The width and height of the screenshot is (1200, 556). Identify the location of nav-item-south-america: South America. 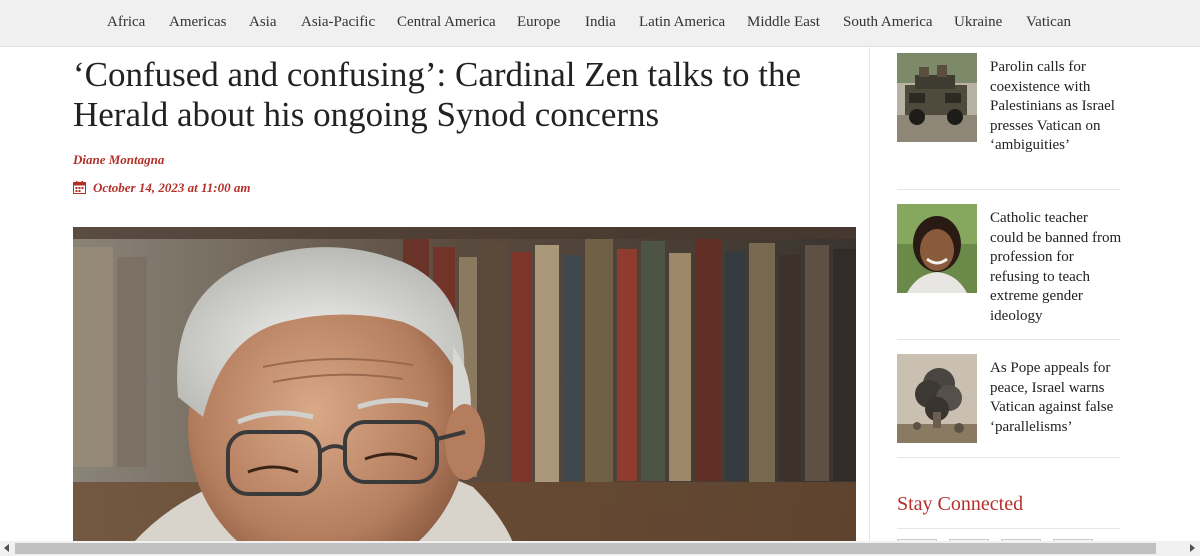
(888, 22).